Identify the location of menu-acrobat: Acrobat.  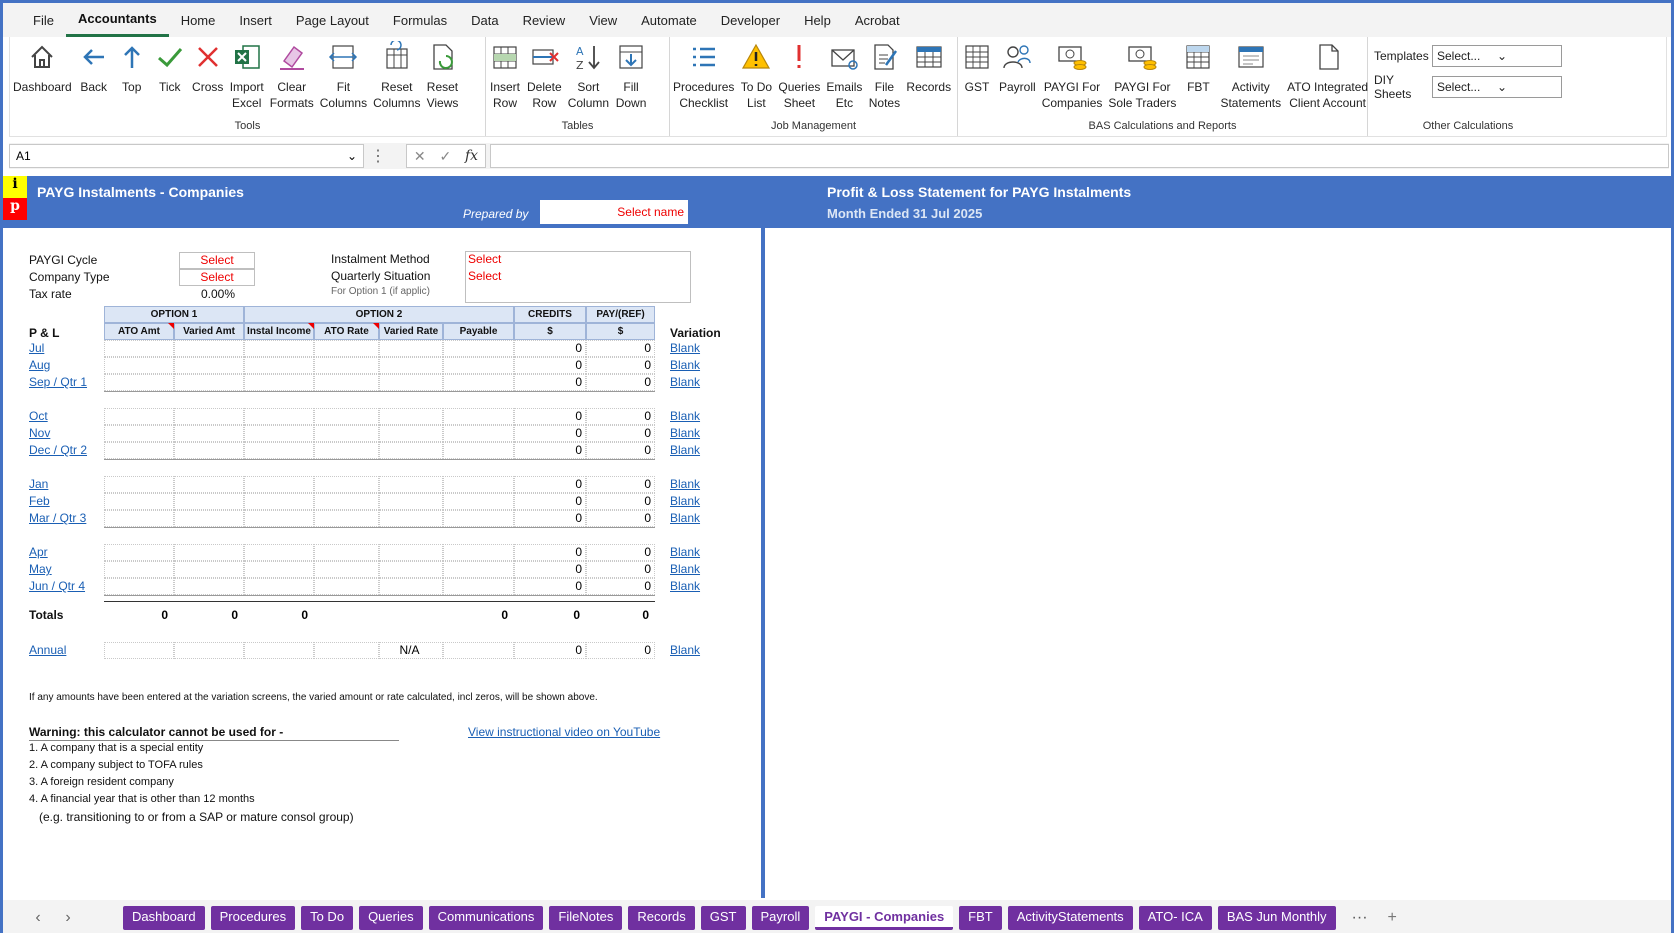
(877, 20).